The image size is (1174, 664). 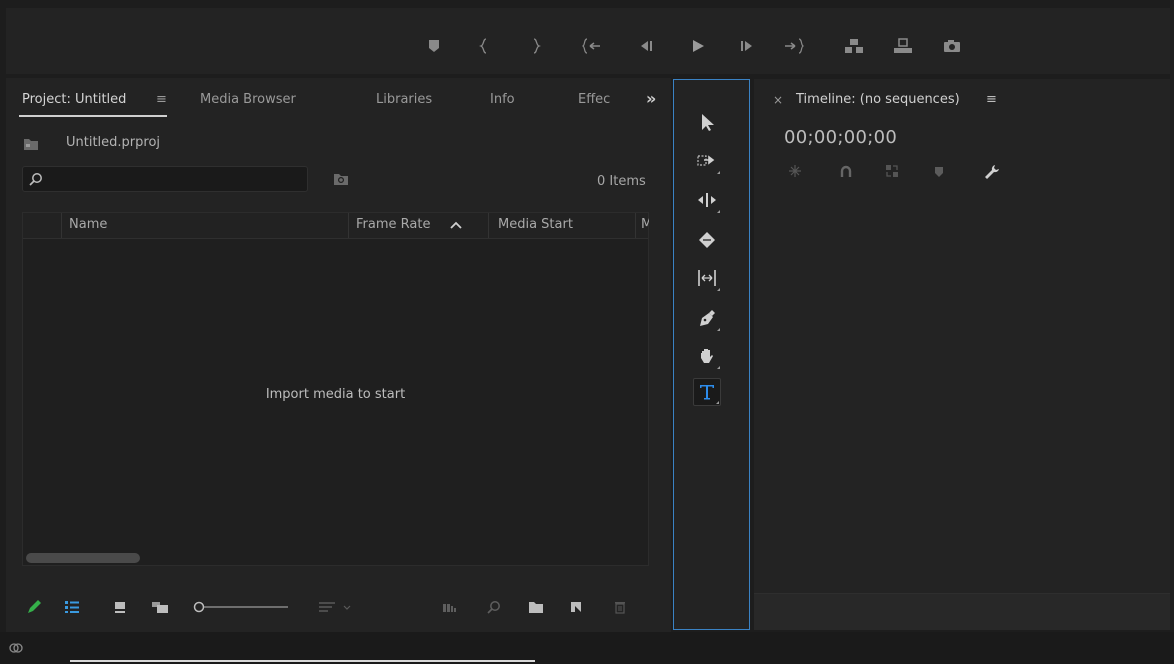 I want to click on mark-out-icon, so click(x=536, y=46).